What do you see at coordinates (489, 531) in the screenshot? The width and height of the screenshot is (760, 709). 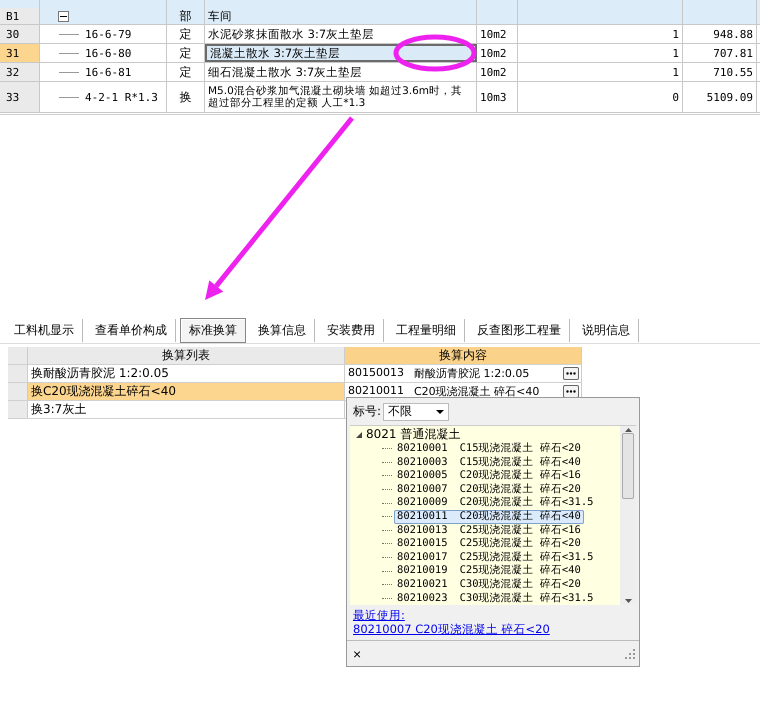 I see `tree-item: 80210013 C25现浇混凝土 碎石<16` at bounding box center [489, 531].